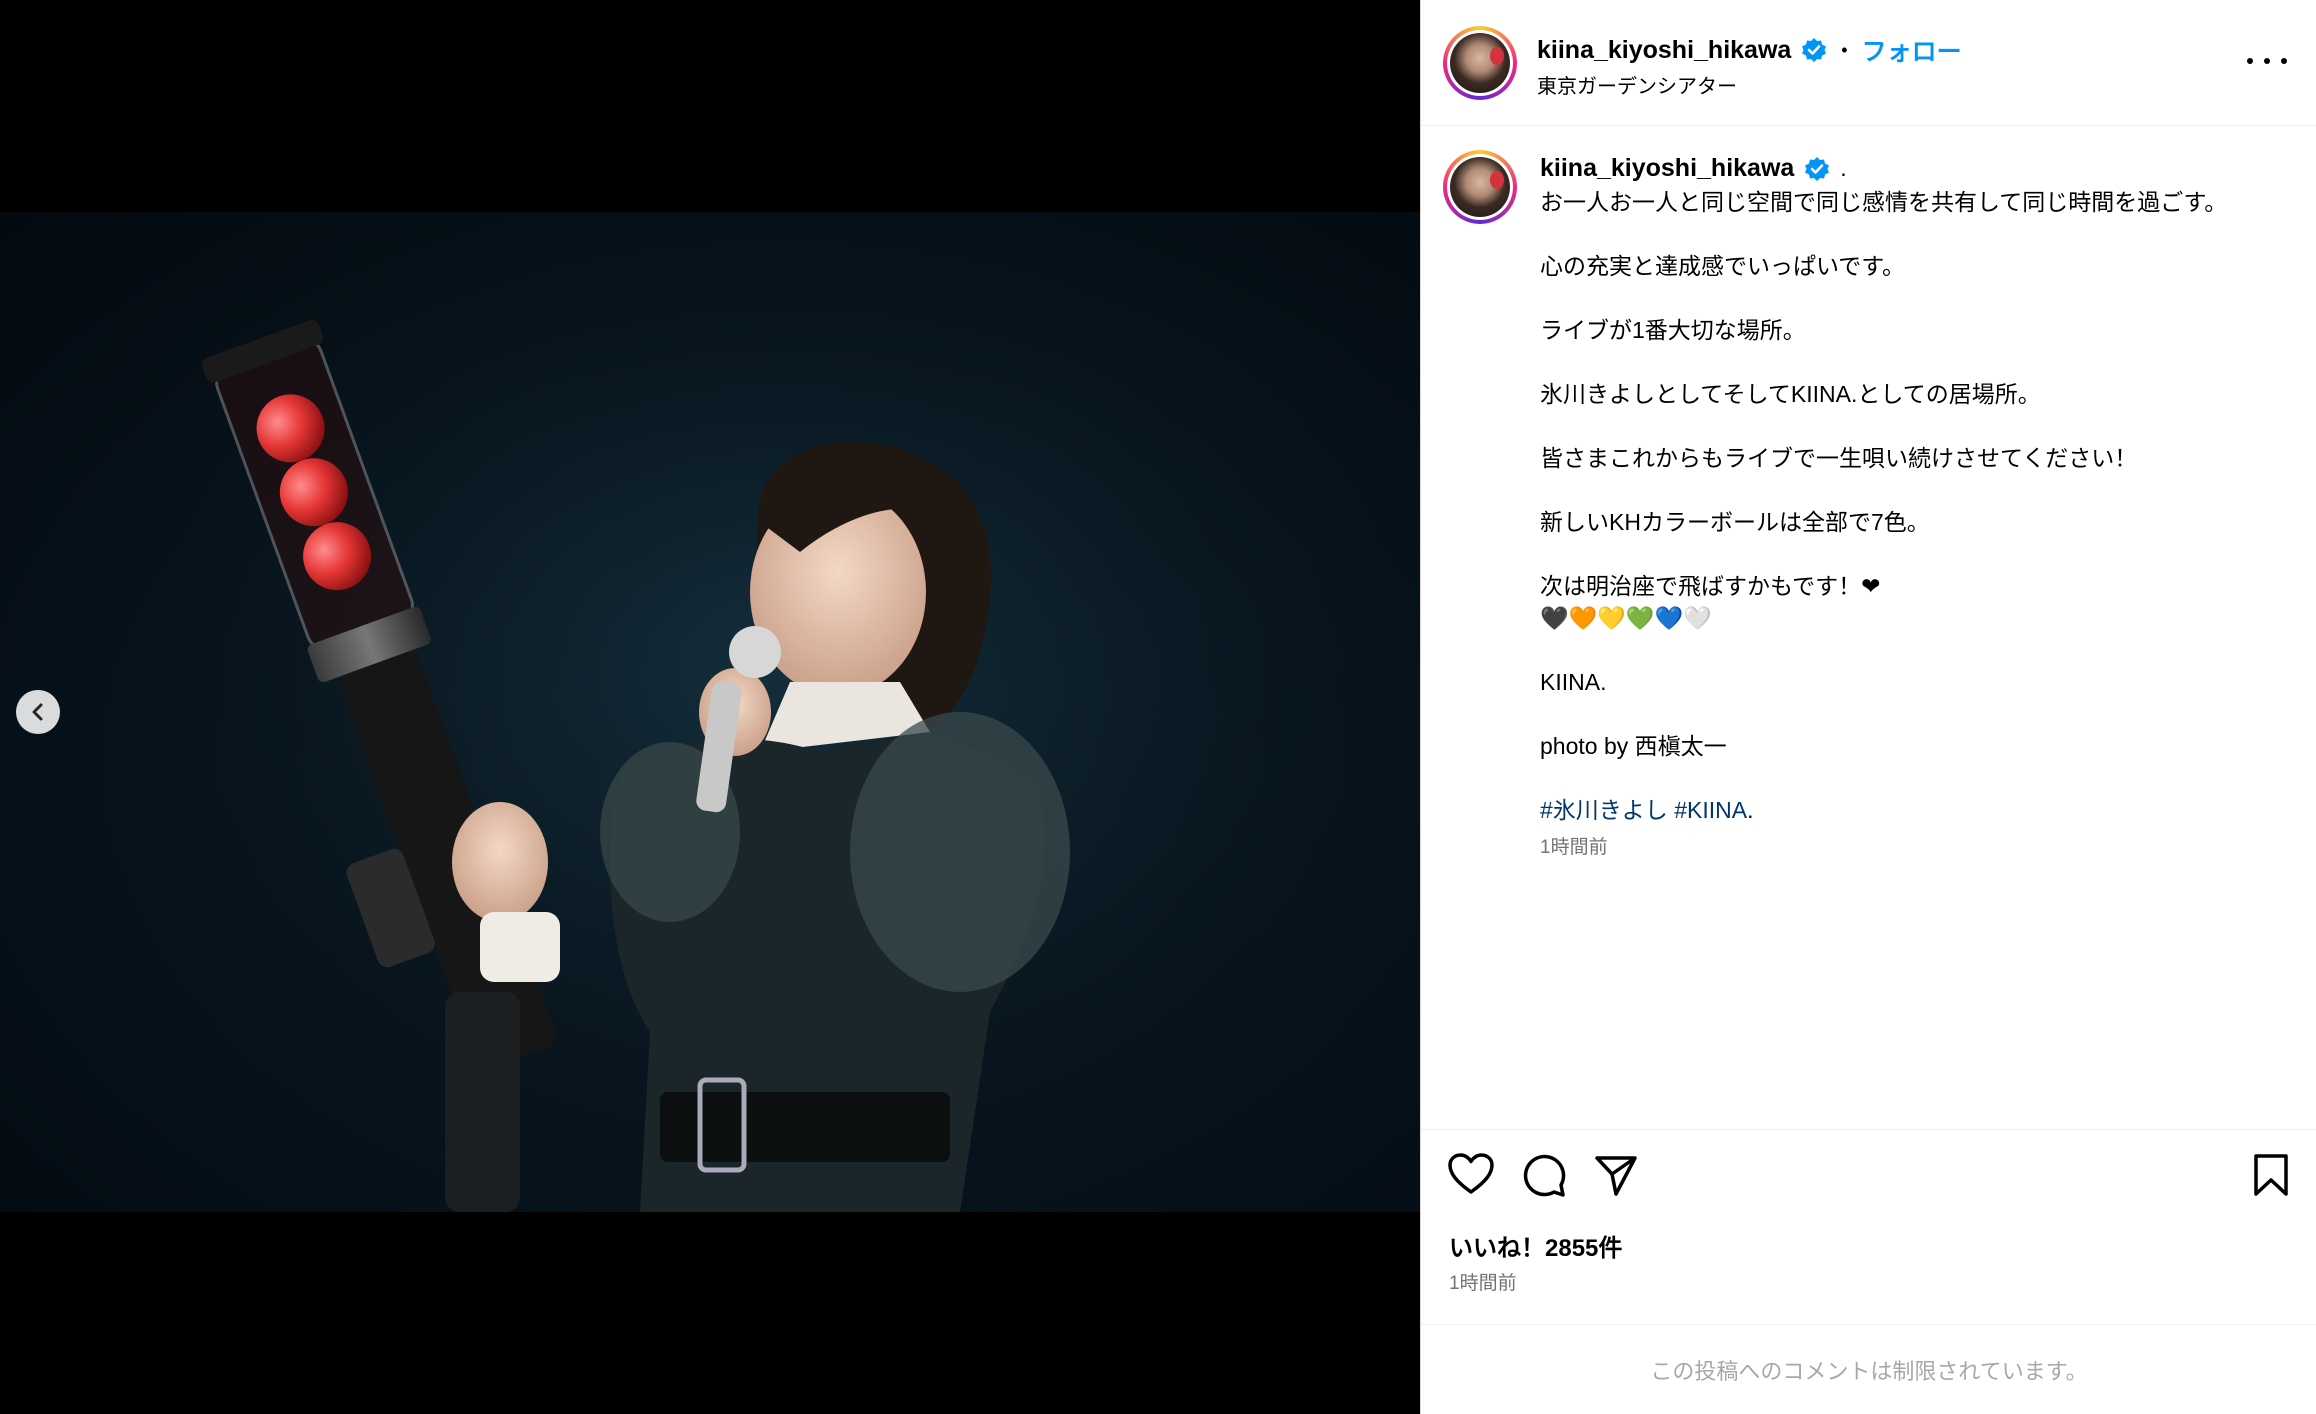  Describe the element at coordinates (1483, 1283) in the screenshot. I see `post-time: 1時間前` at that location.